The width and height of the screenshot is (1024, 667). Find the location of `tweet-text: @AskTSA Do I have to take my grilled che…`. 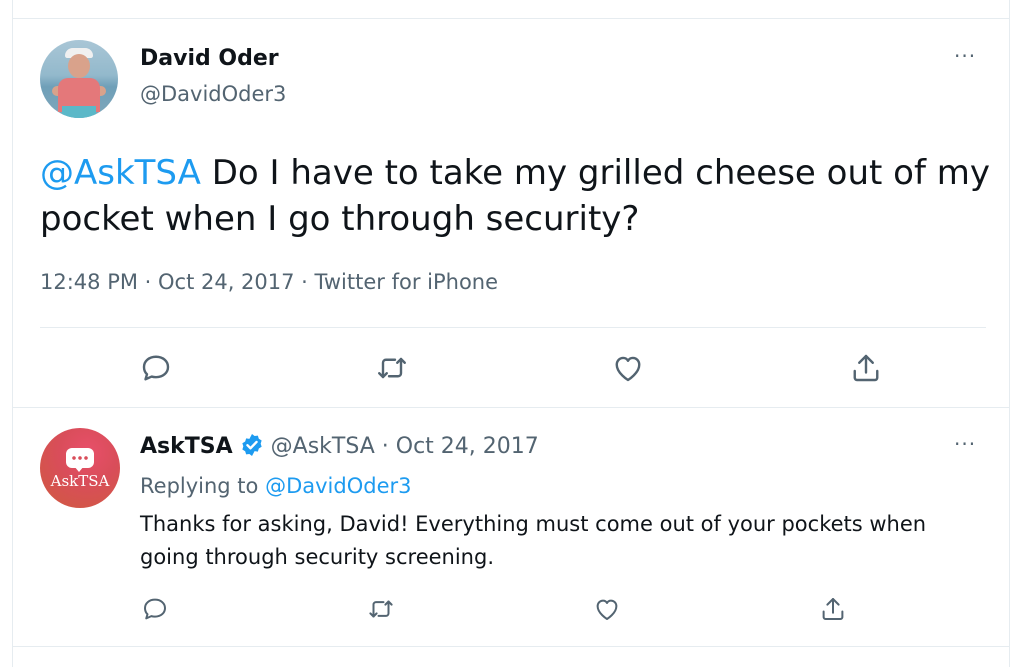

tweet-text: @AskTSA Do I have to take my grilled che… is located at coordinates (520, 196).